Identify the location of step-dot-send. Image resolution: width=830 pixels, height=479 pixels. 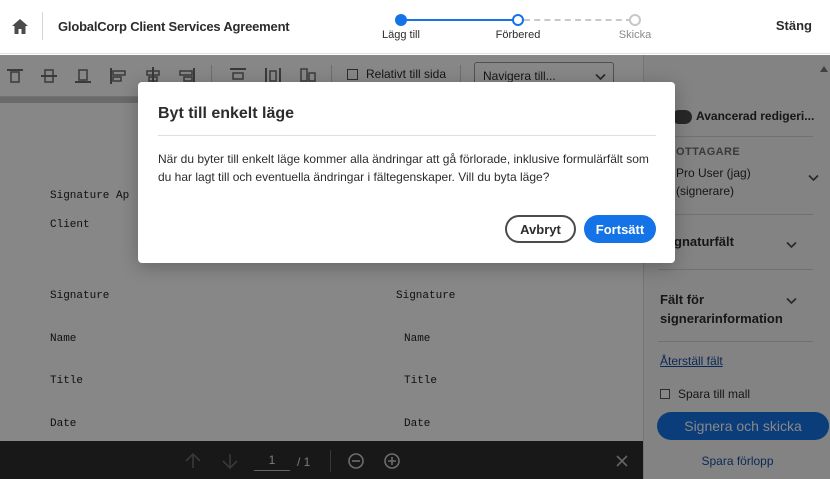
(635, 20).